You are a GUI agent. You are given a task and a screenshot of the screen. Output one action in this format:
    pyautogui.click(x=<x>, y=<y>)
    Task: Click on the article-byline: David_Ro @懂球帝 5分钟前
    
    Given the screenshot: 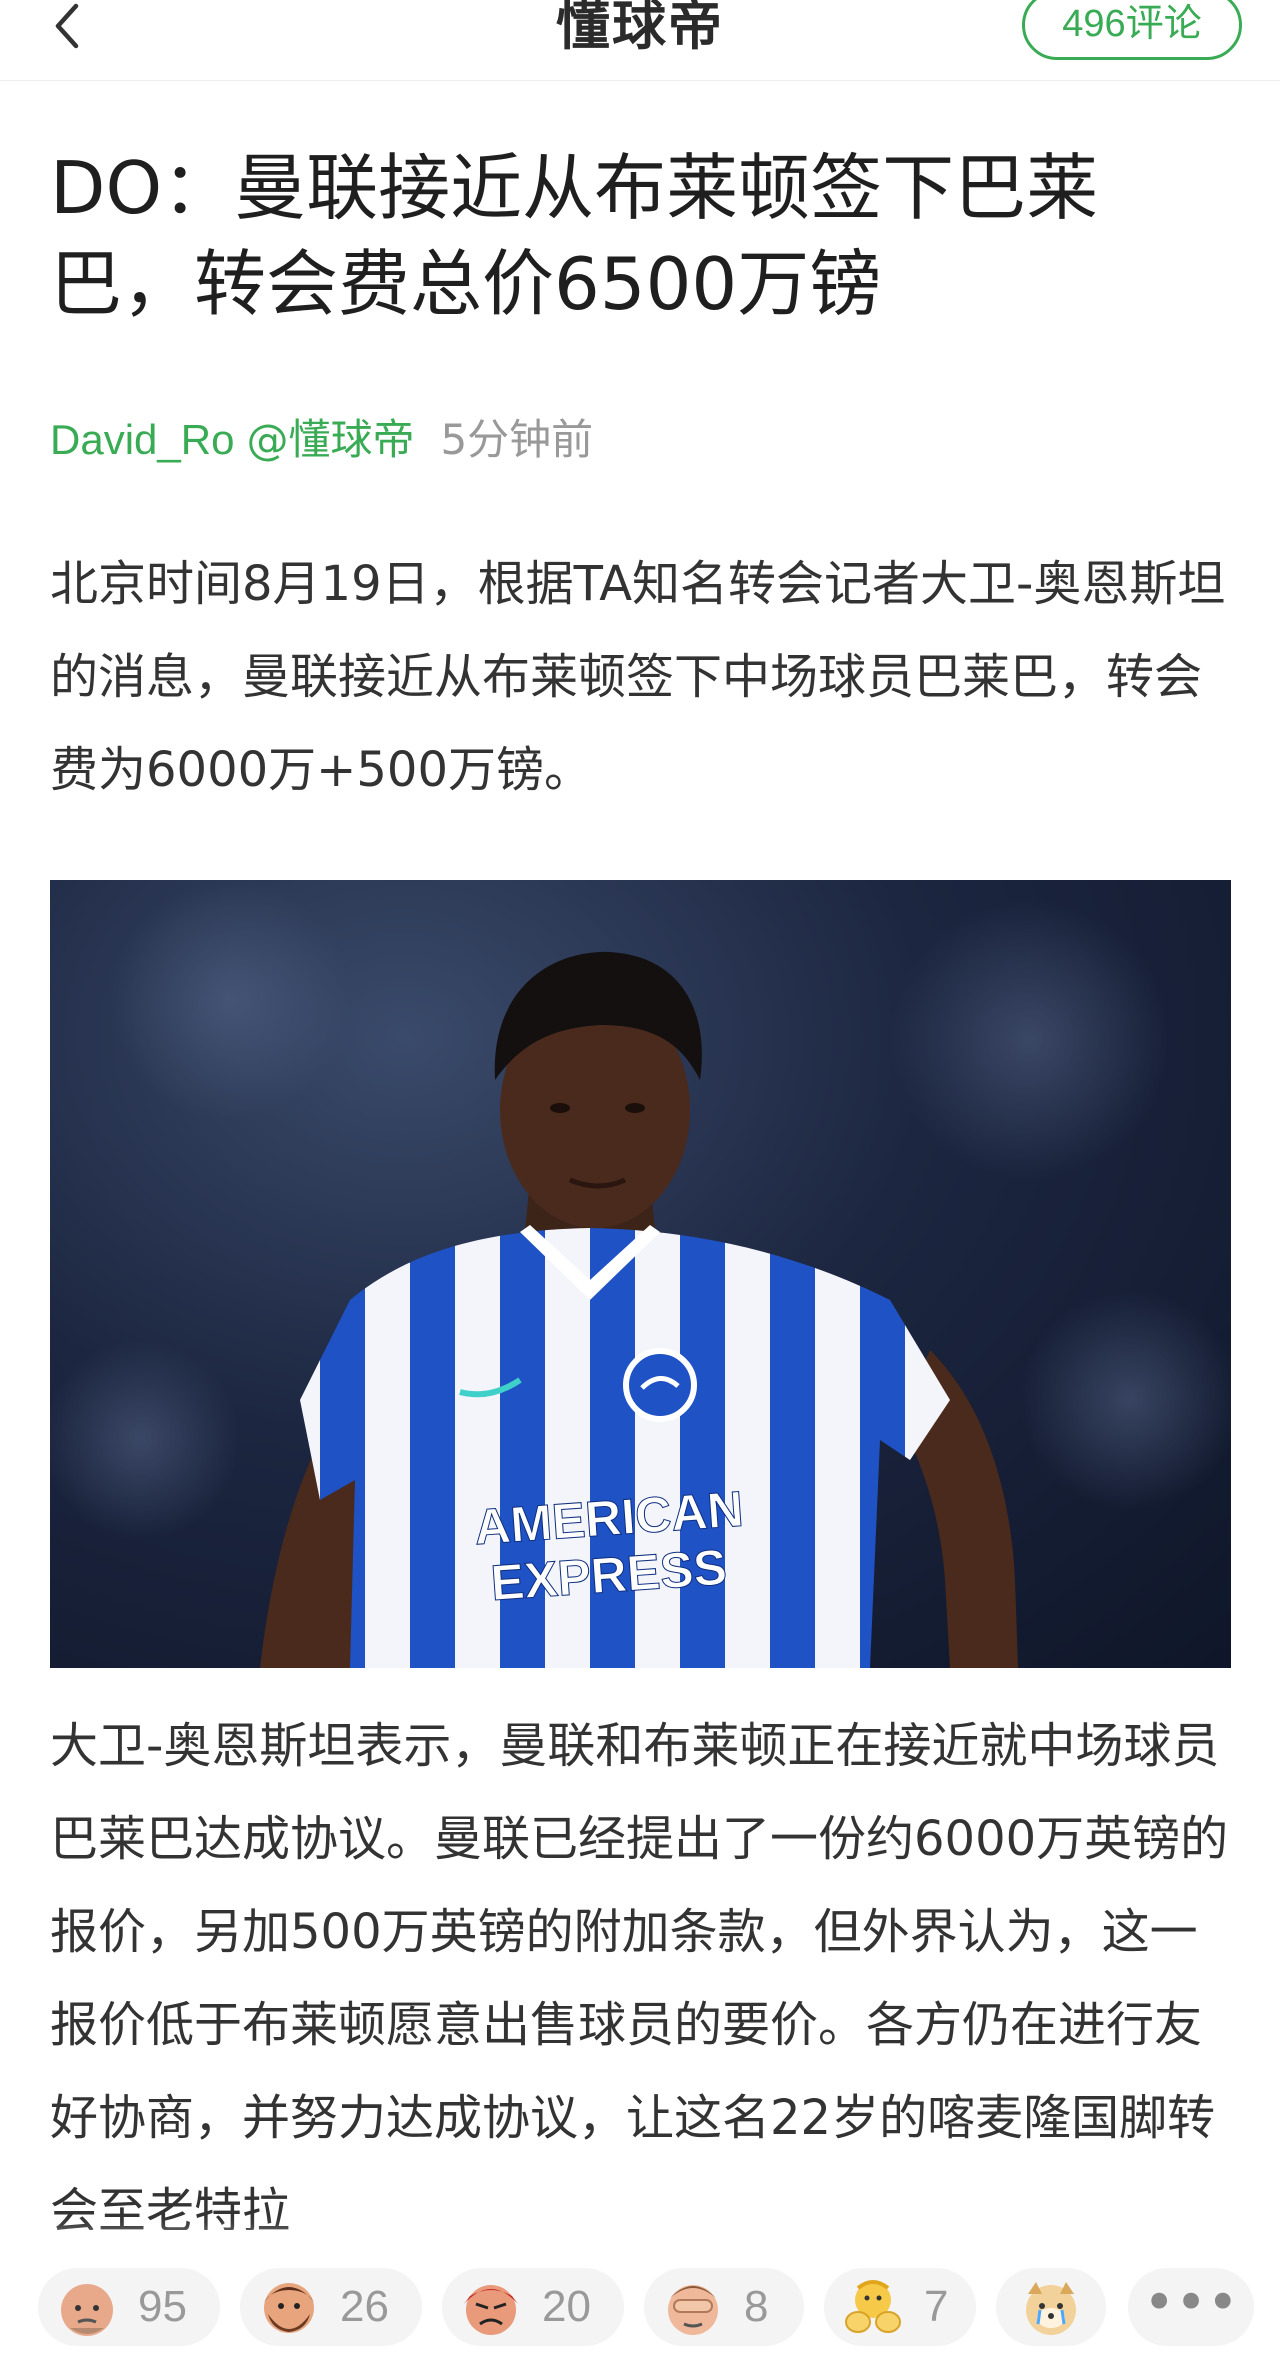 What is the action you would take?
    pyautogui.click(x=321, y=440)
    